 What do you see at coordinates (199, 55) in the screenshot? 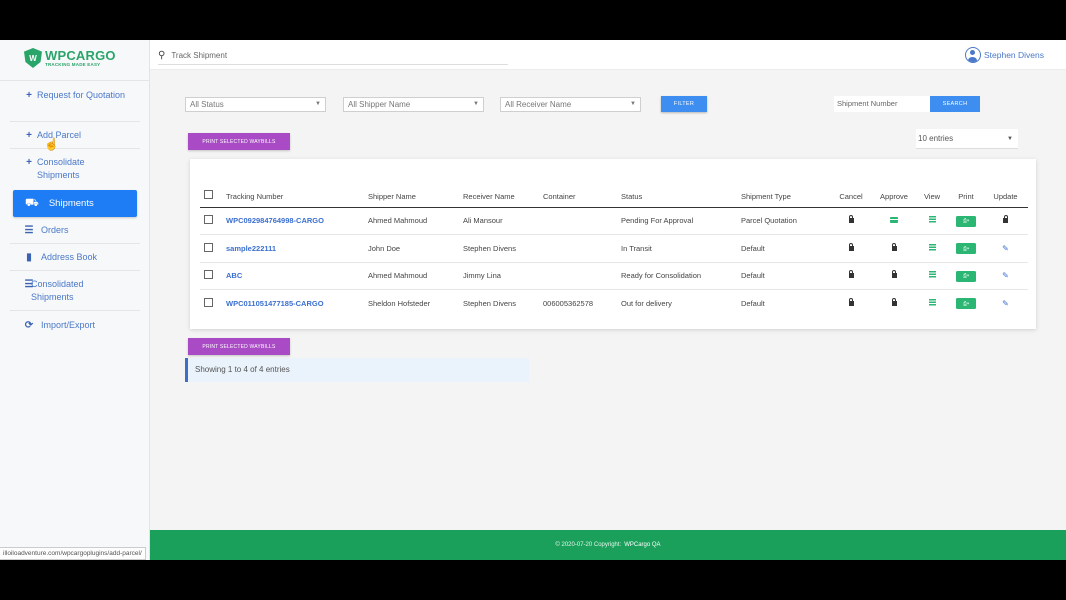
I see `search-input: Track Shipment` at bounding box center [199, 55].